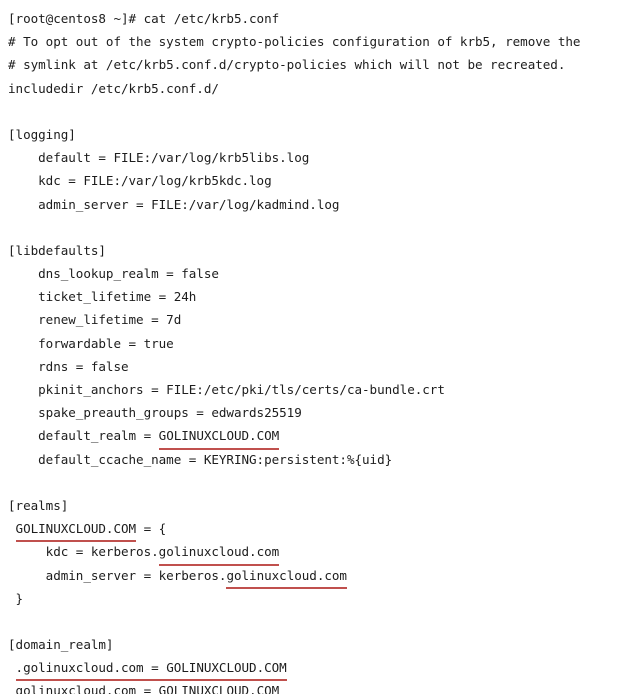 The height and width of the screenshot is (694, 625). I want to click on terminal-output-line: [logging], so click(42, 134).